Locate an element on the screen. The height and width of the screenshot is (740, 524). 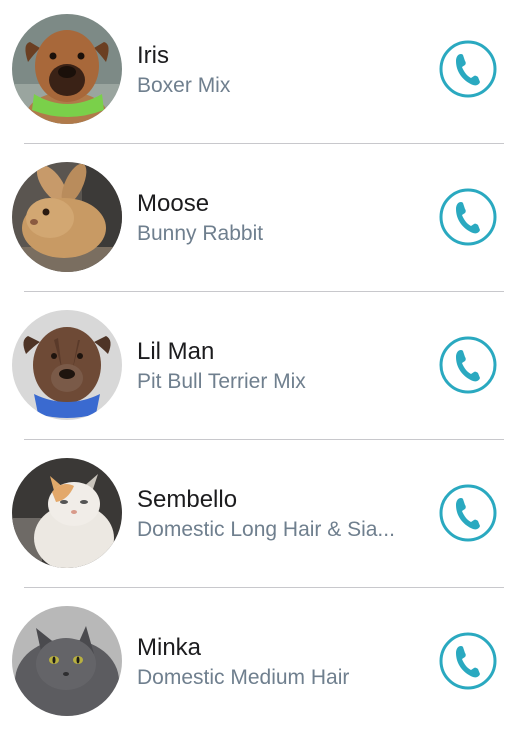
call-button-moose is located at coordinates (468, 217).